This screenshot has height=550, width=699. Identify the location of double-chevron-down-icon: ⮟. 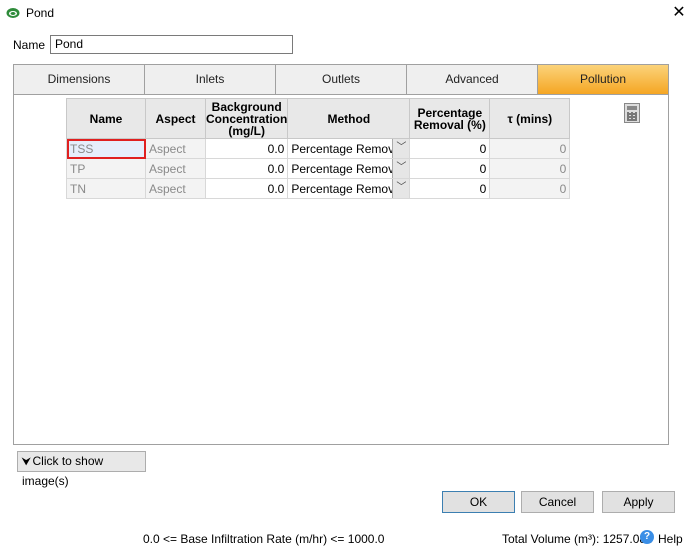
(26, 462).